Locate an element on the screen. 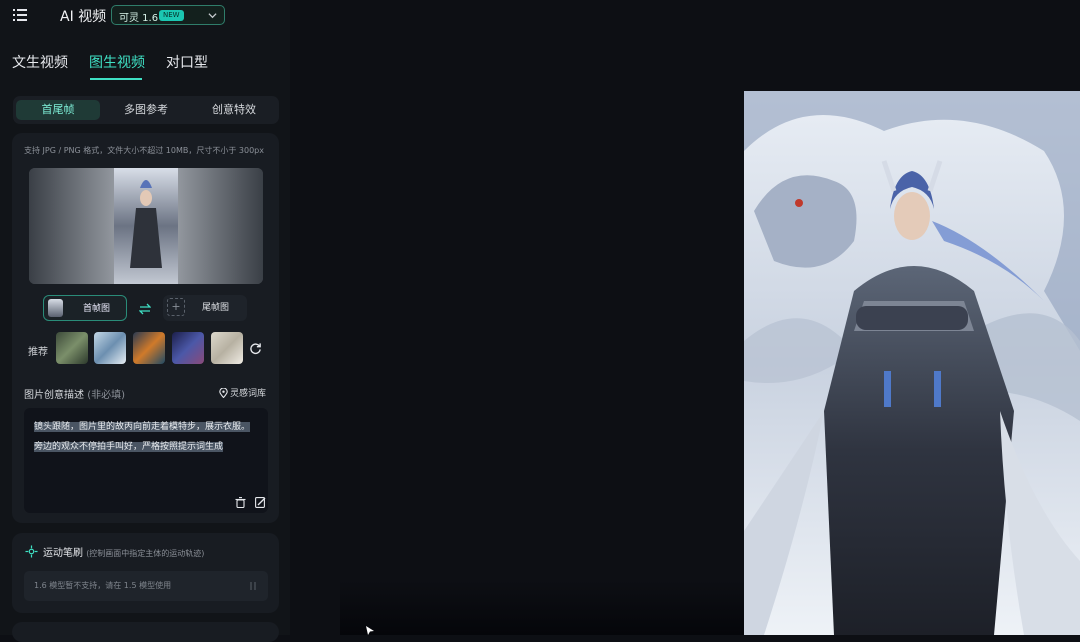 Image resolution: width=1080 pixels, height=642 pixels. motion-brush-icon is located at coordinates (31, 551).